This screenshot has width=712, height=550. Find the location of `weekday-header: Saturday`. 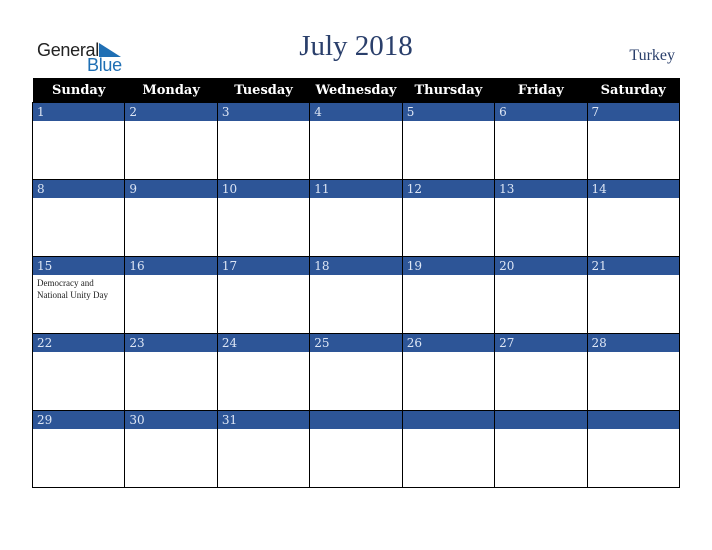

weekday-header: Saturday is located at coordinates (633, 90).